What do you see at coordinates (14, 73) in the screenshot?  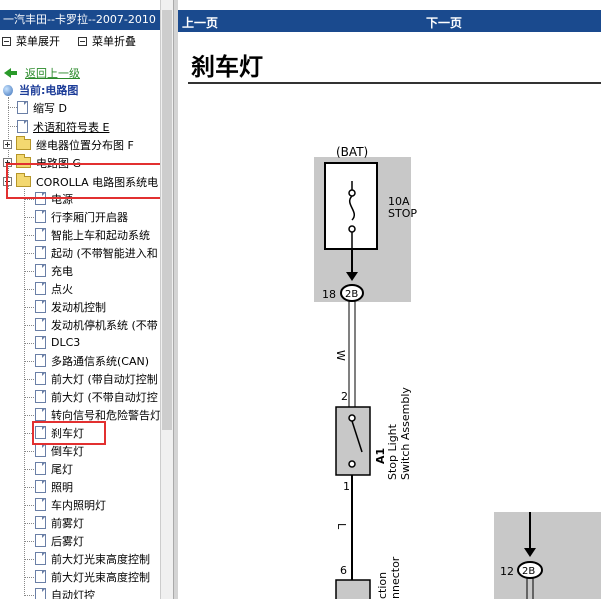 I see `back-arrow-icon-stem` at bounding box center [14, 73].